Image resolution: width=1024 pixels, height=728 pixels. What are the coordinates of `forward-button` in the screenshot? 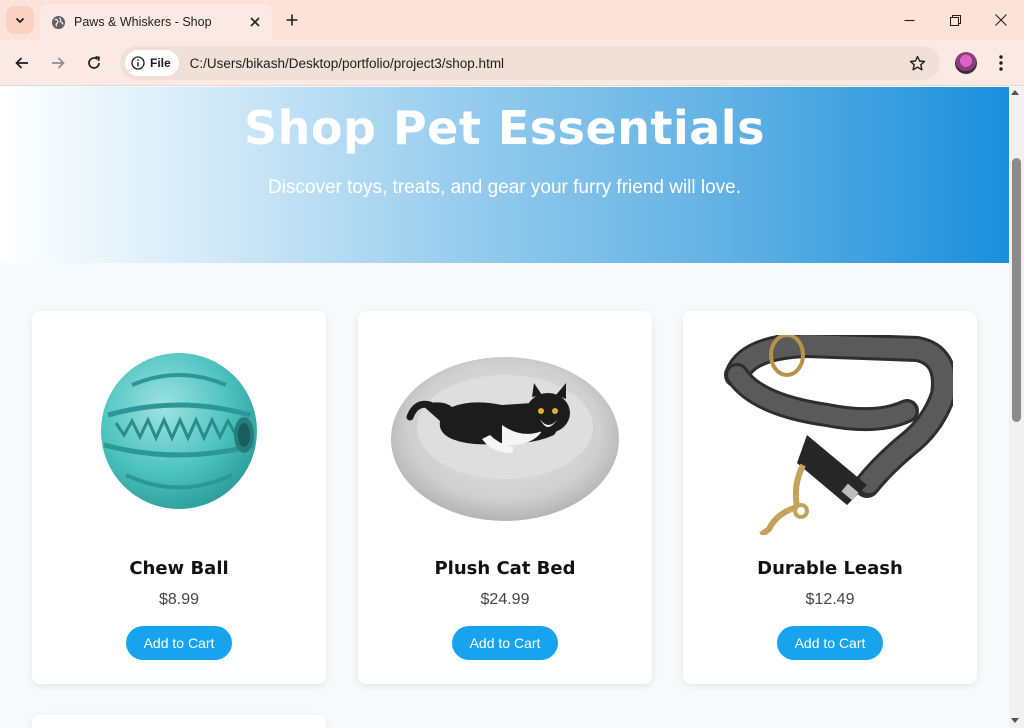 It's located at (58, 63).